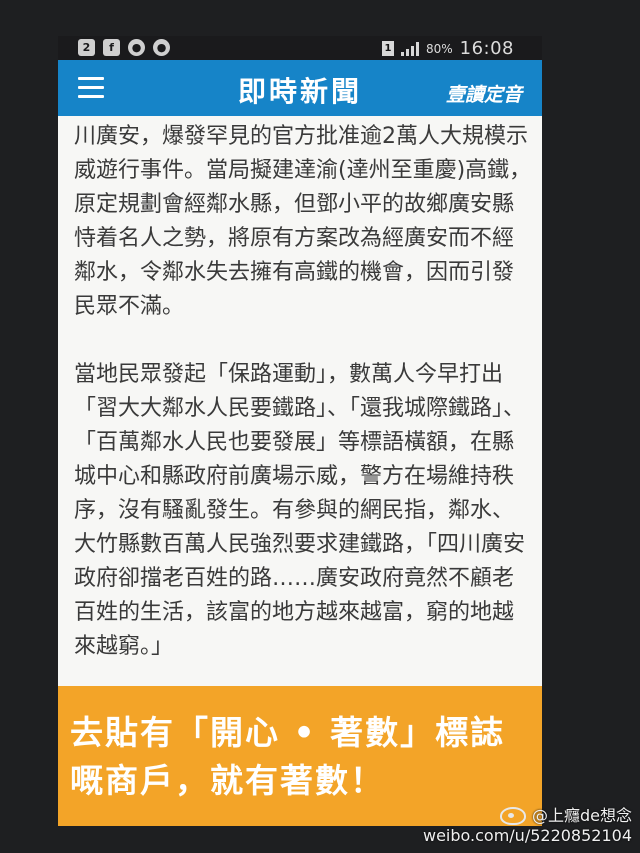  Describe the element at coordinates (288, 732) in the screenshot. I see `ad-headline: 去貼有「開心 • 著數」標誌` at that location.